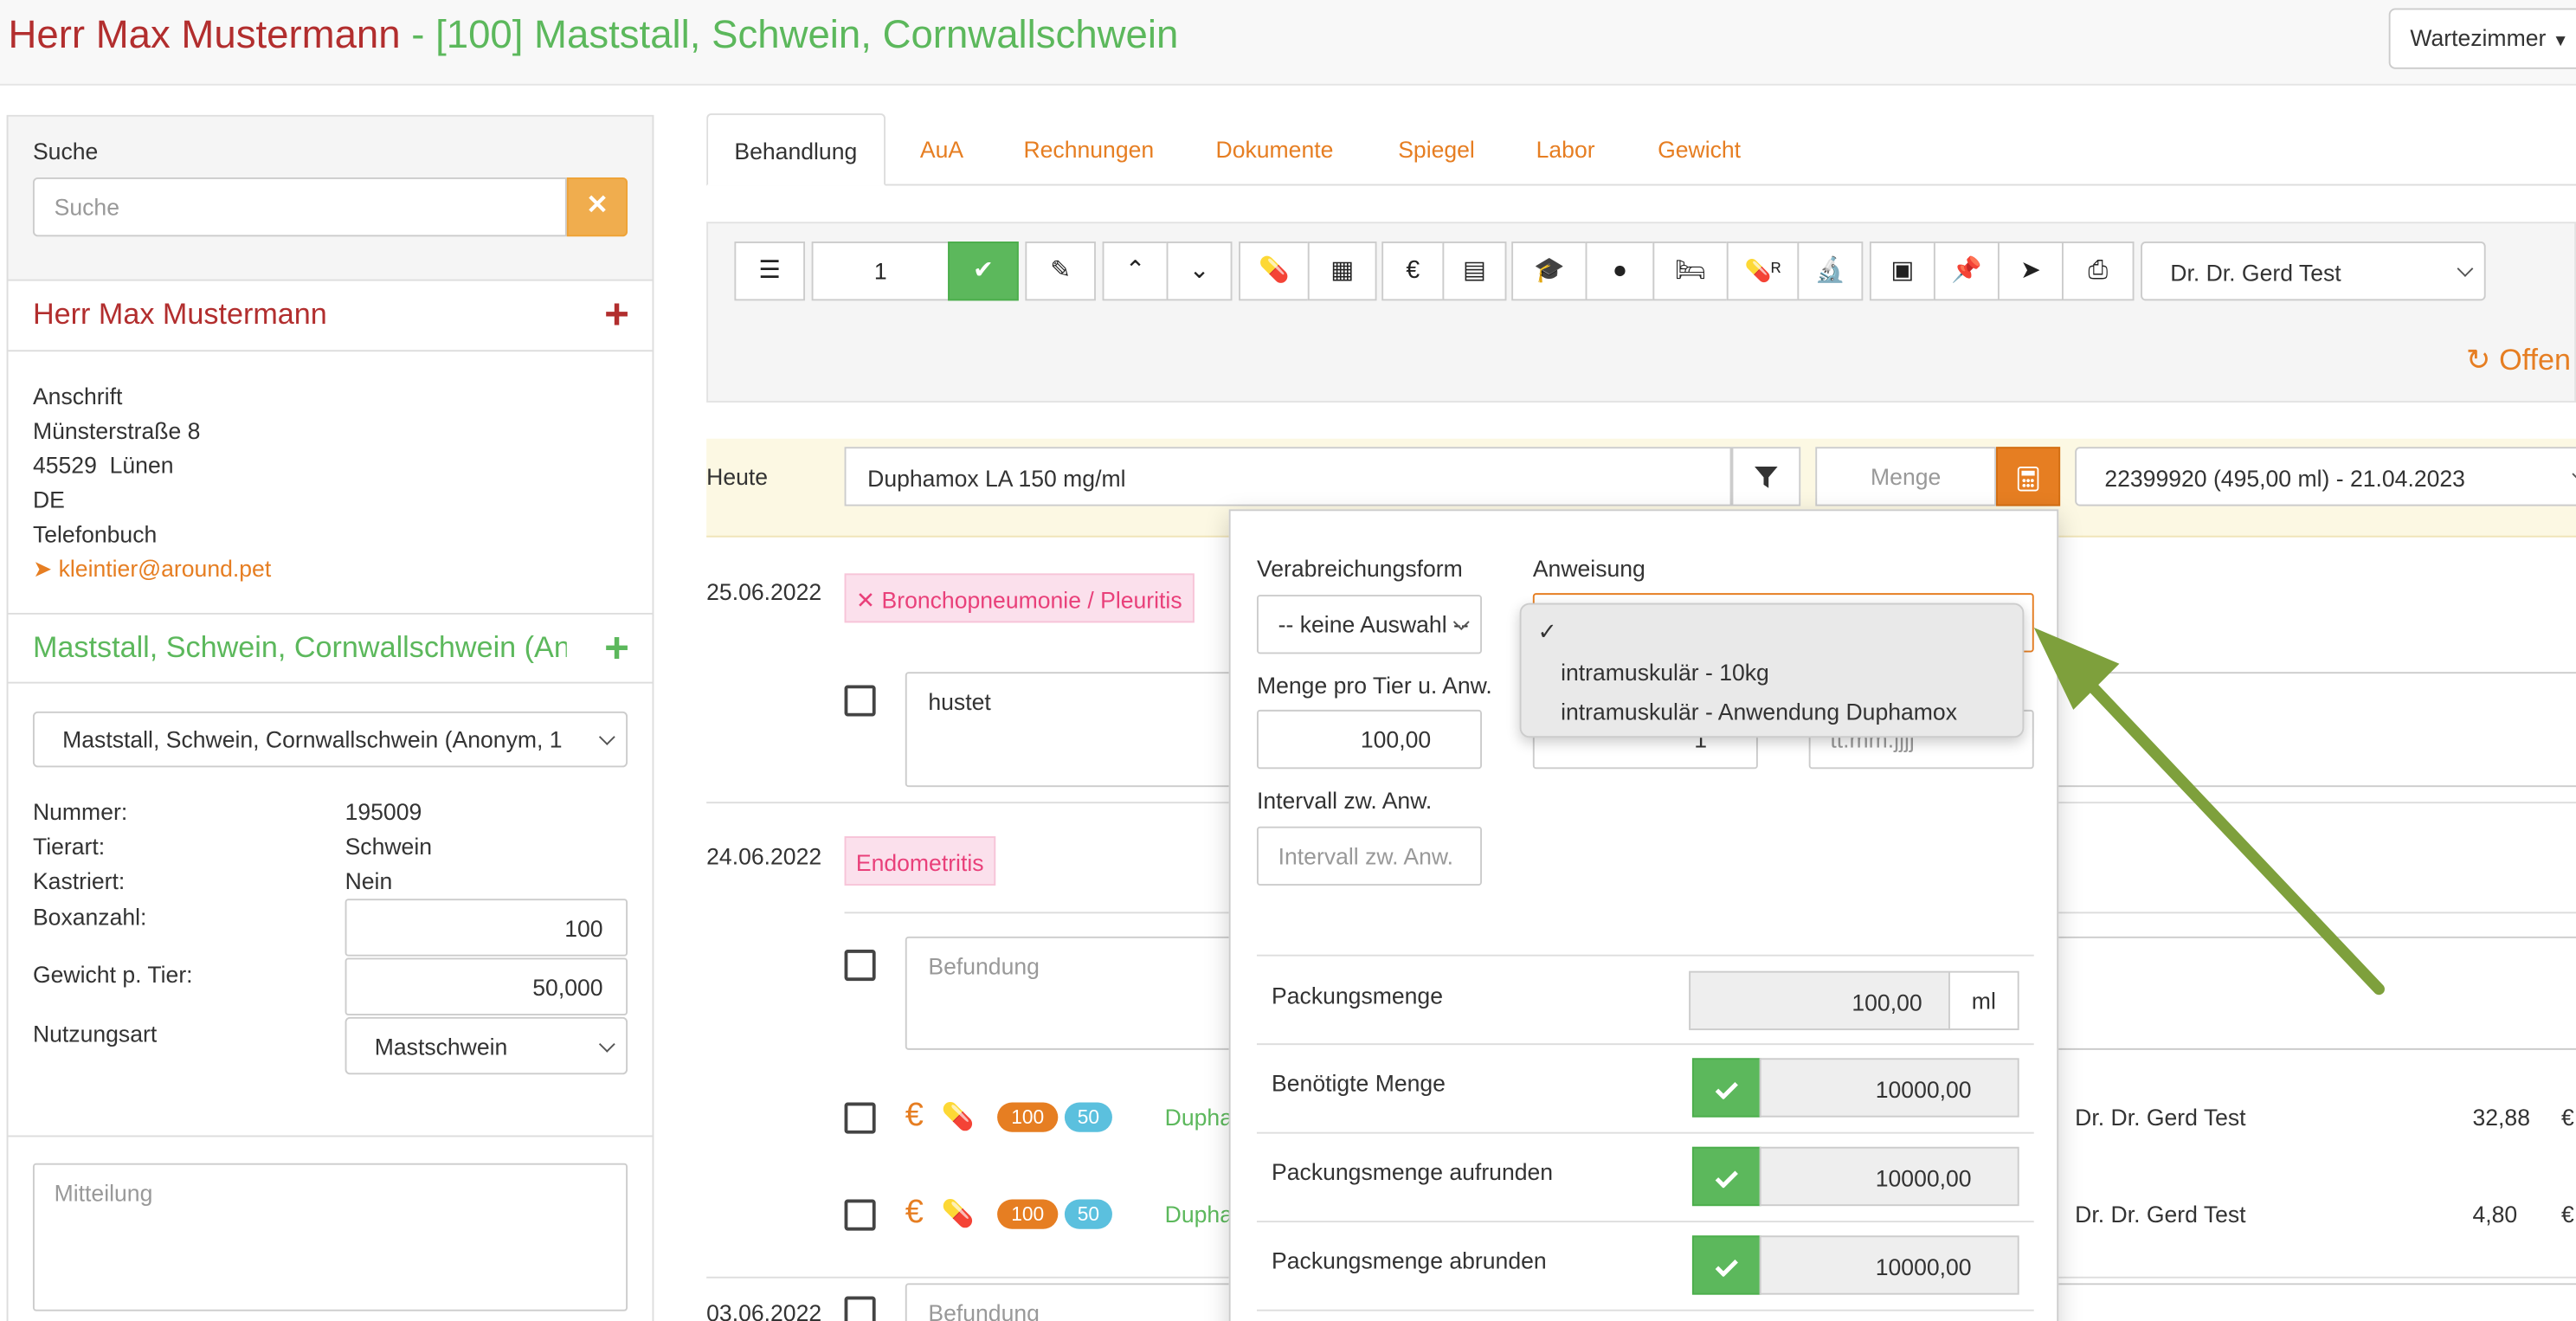 Image resolution: width=2576 pixels, height=1321 pixels. What do you see at coordinates (919, 861) in the screenshot?
I see `diagnosis-badge-2: Endometritis` at bounding box center [919, 861].